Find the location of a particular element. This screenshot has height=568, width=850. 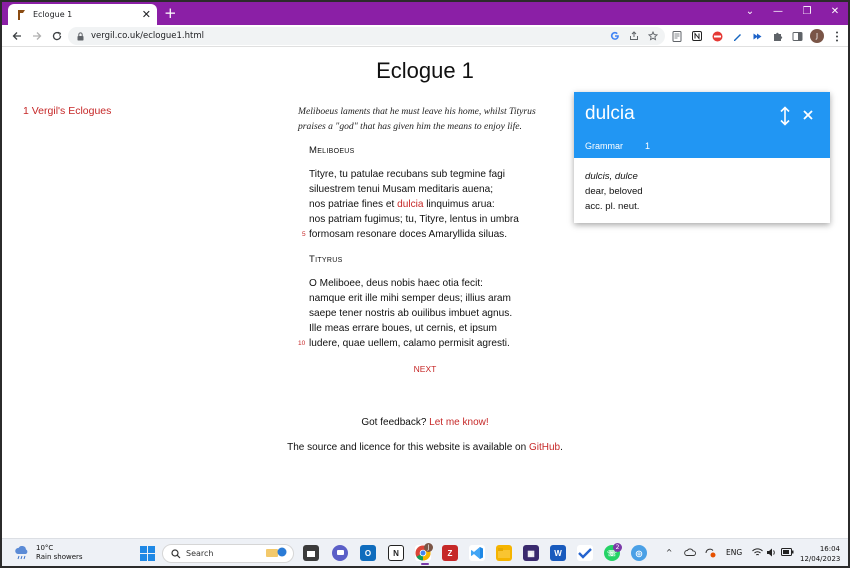

address-bar: vergil.co.uk/eclogue1.html is located at coordinates (366, 36).